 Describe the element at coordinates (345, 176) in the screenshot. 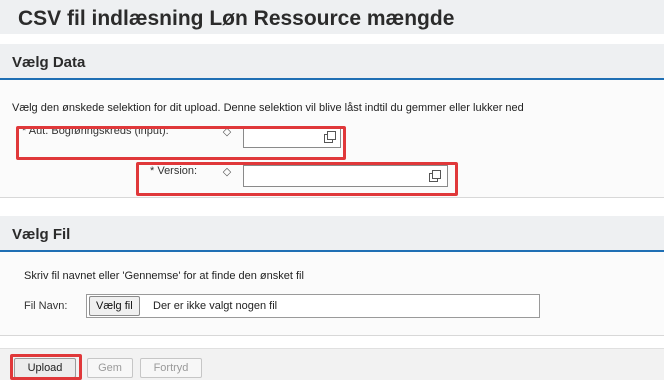

I see `version-input` at that location.